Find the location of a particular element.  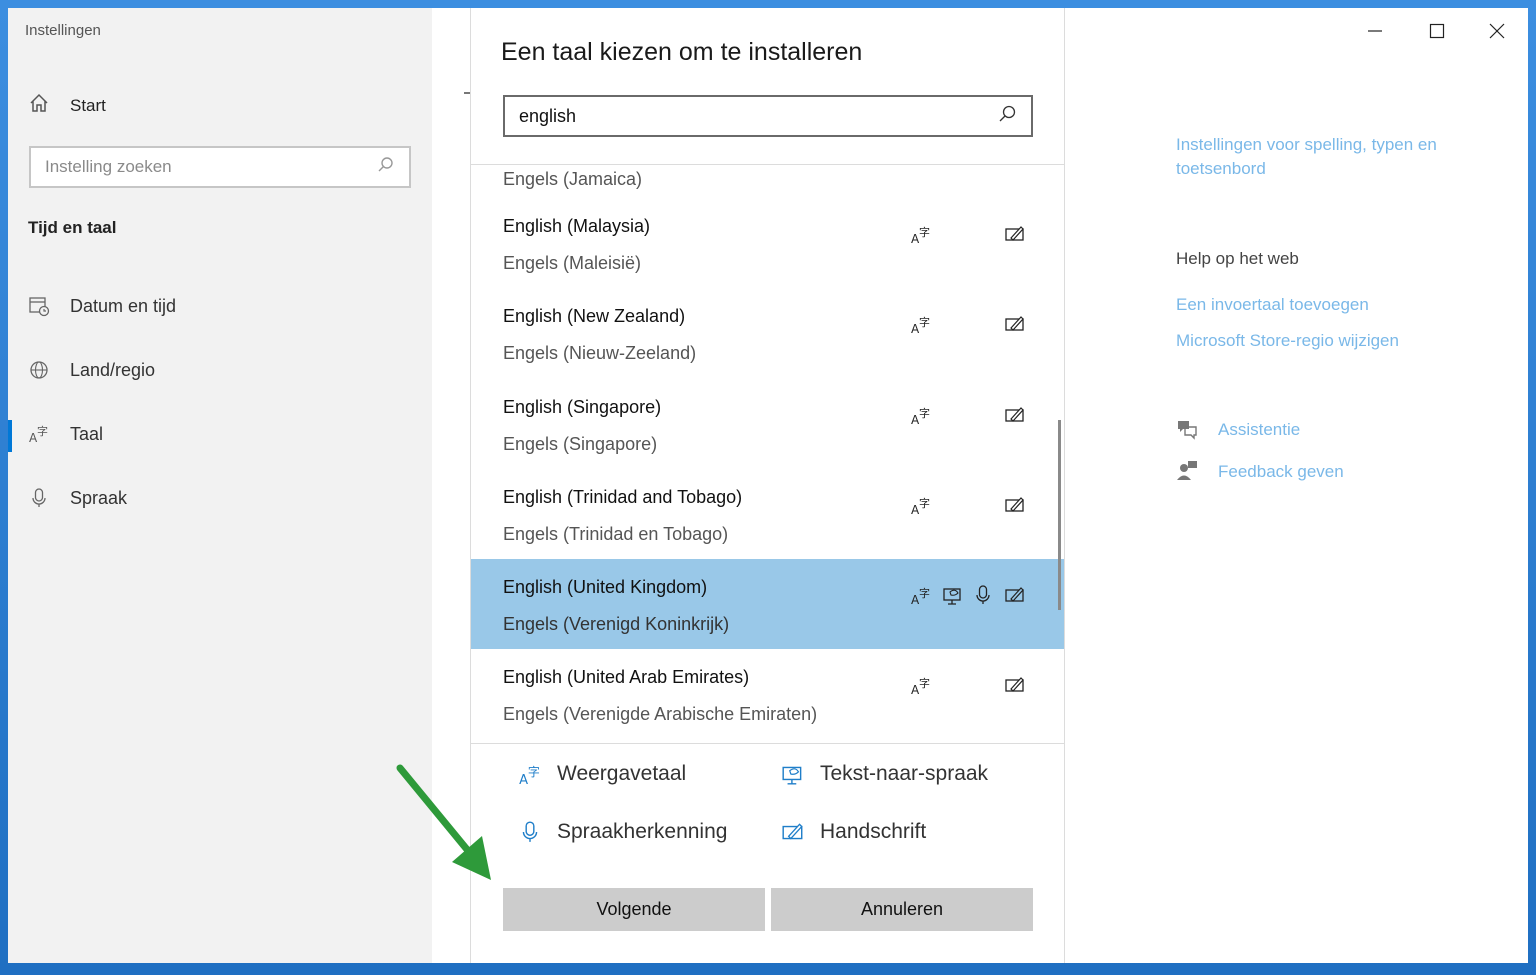

cancel-button: Annuleren is located at coordinates (902, 909).